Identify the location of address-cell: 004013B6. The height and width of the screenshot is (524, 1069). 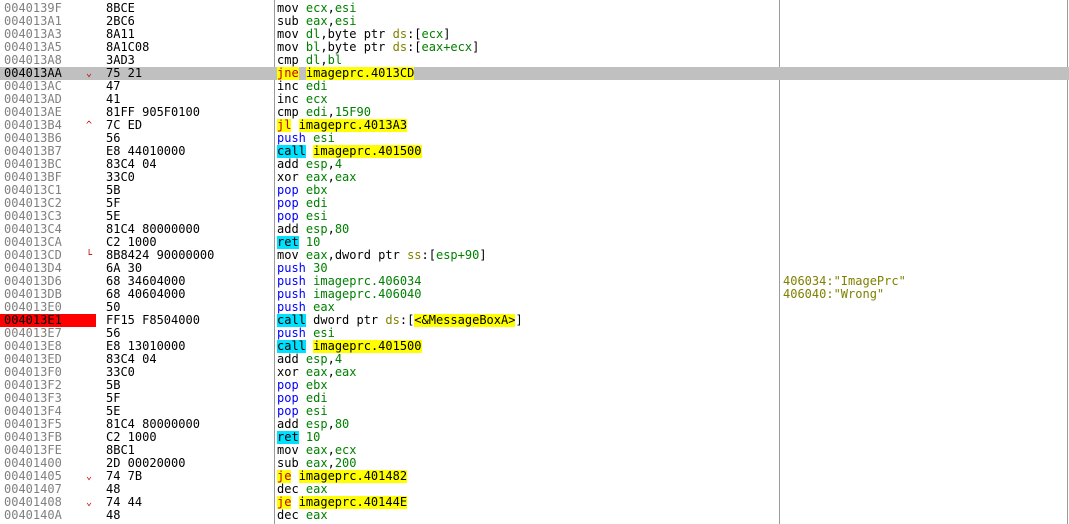
(48, 138).